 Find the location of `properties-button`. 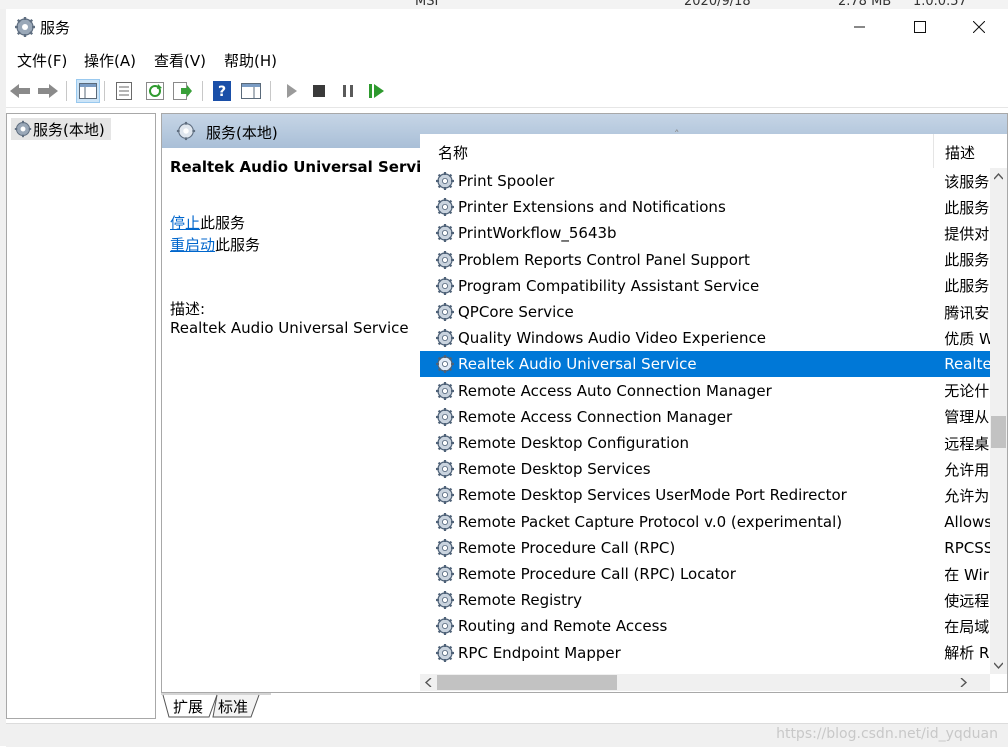

properties-button is located at coordinates (124, 91).